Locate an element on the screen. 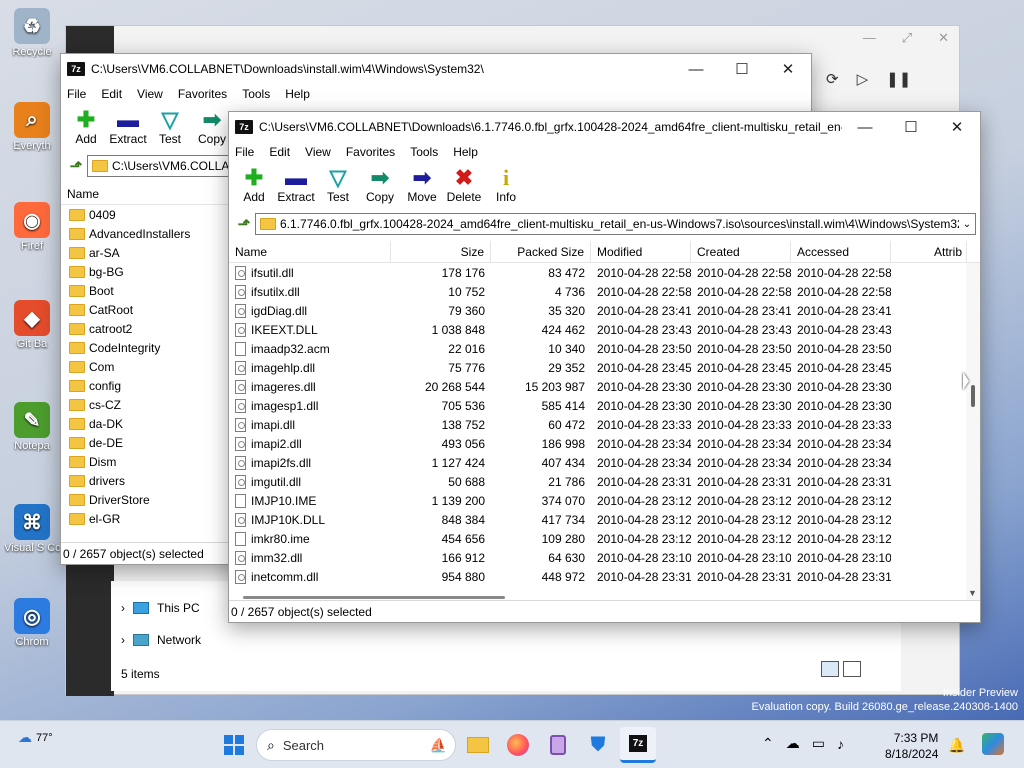 The width and height of the screenshot is (1024, 768). maximize-icon: ⤢ is located at coordinates (907, 38).